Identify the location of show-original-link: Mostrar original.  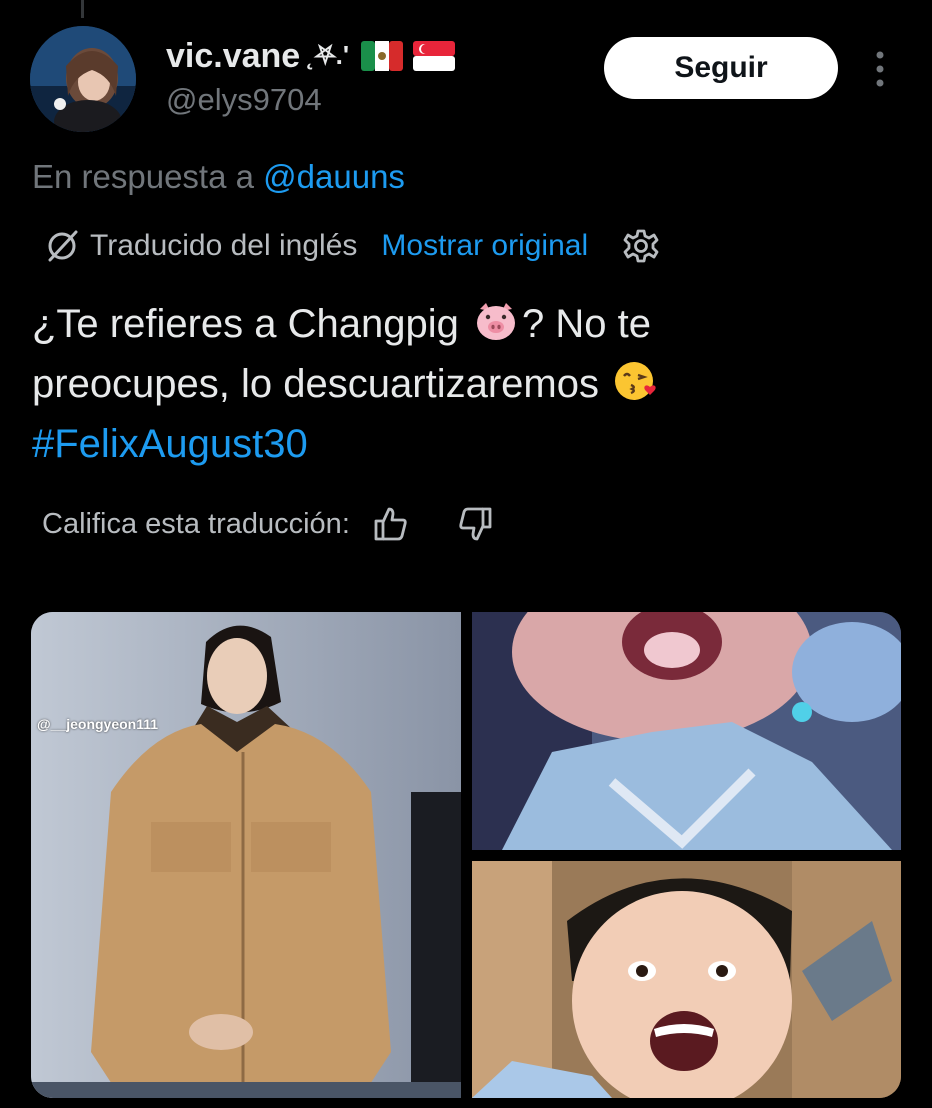
(484, 246).